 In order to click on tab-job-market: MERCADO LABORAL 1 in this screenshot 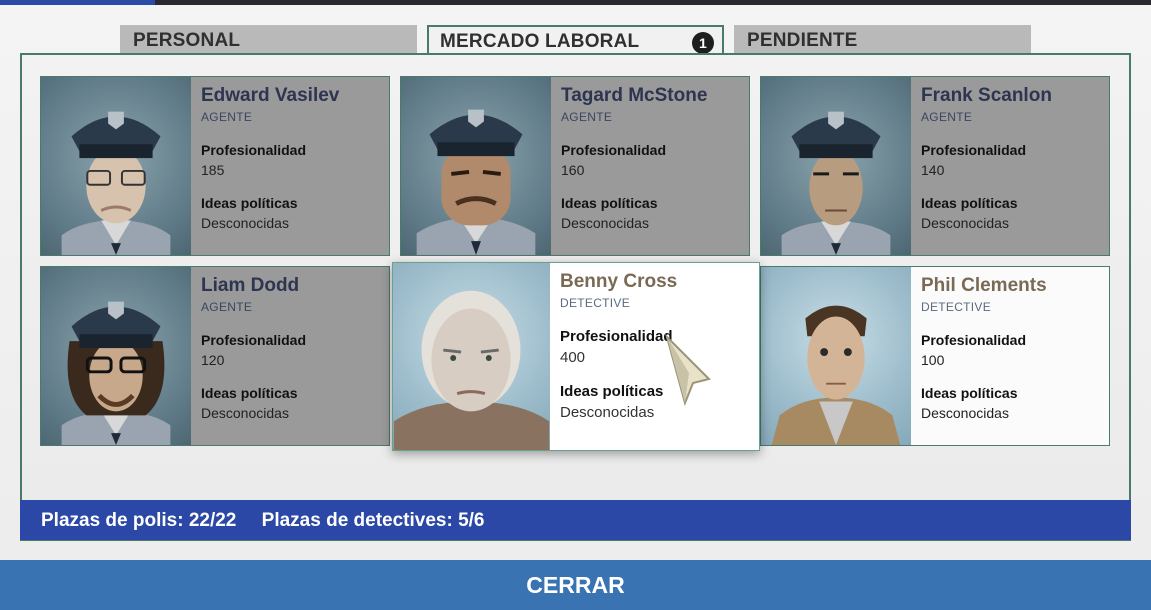, I will do `click(575, 40)`.